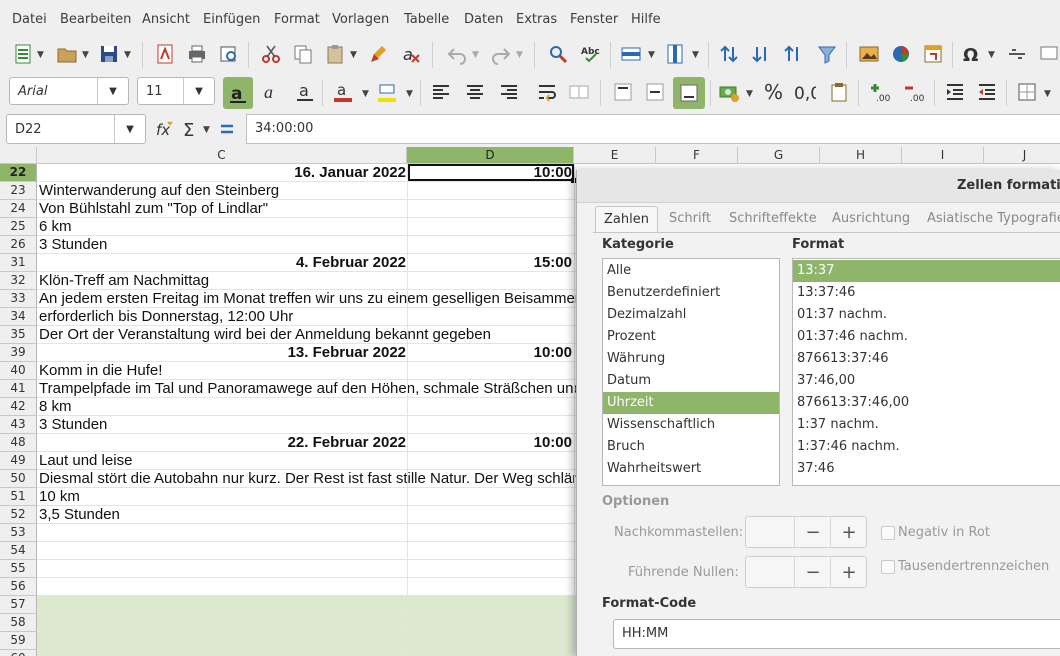  What do you see at coordinates (18, 371) in the screenshot?
I see `row-header: 40` at bounding box center [18, 371].